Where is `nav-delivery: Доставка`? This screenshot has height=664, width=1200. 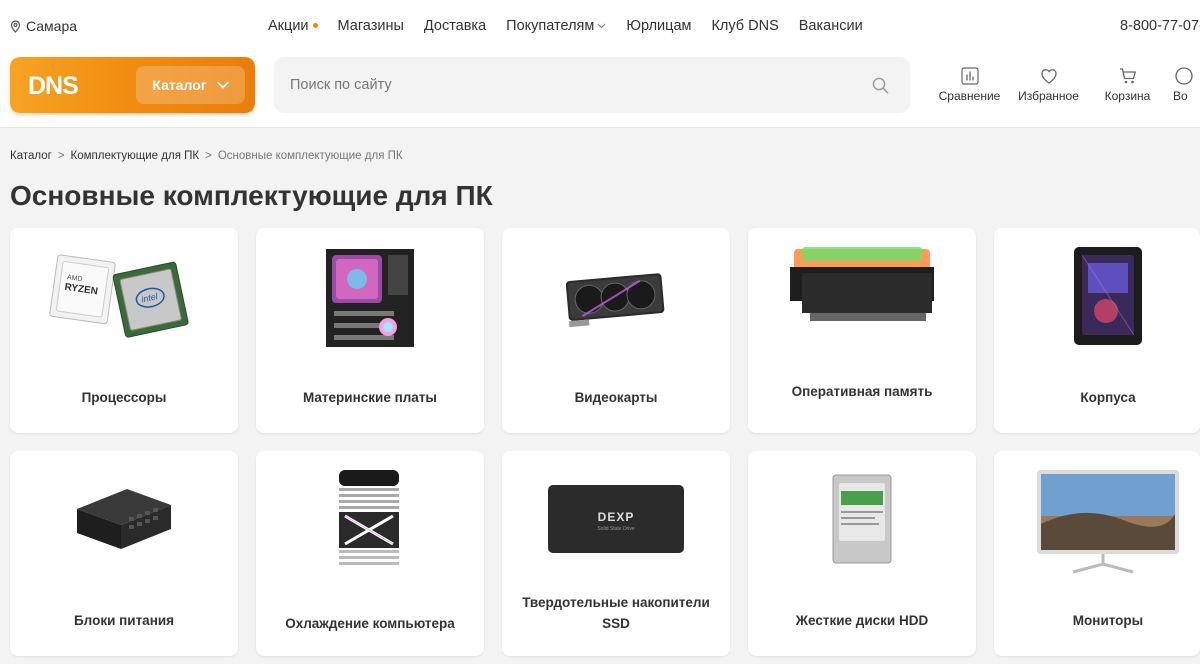
nav-delivery: Доставка is located at coordinates (455, 26).